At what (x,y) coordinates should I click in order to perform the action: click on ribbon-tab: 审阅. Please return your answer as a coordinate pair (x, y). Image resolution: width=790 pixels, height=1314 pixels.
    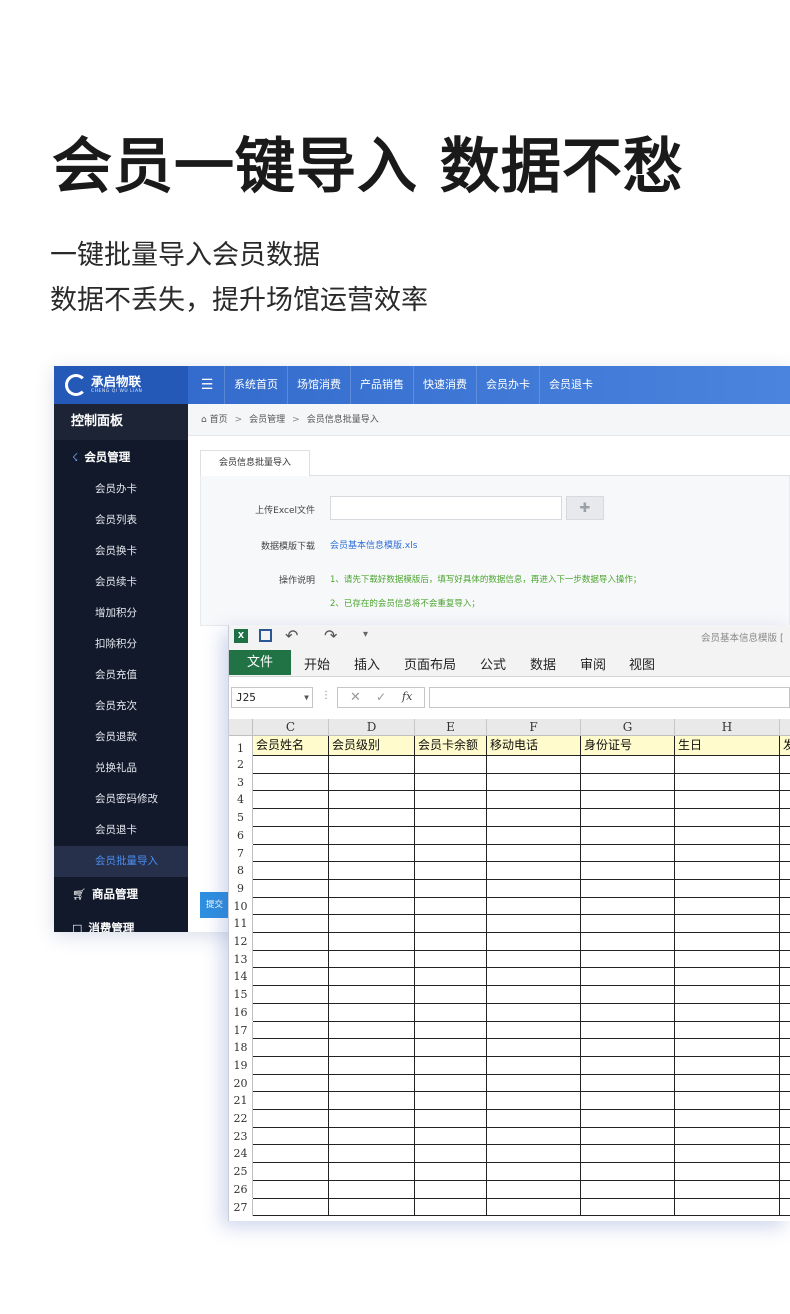
    Looking at the image, I should click on (593, 663).